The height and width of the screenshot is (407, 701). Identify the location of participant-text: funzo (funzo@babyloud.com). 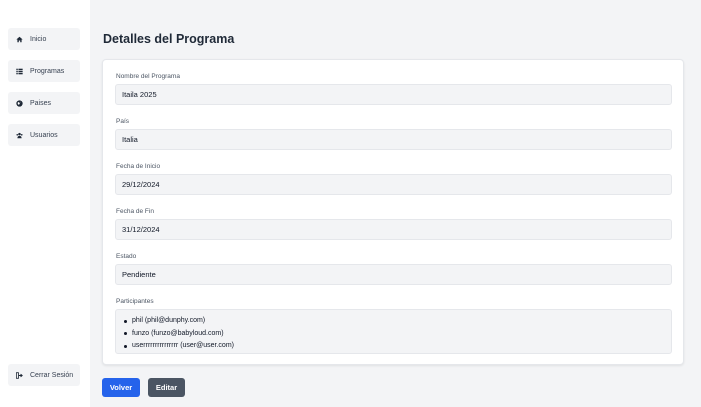
(178, 333).